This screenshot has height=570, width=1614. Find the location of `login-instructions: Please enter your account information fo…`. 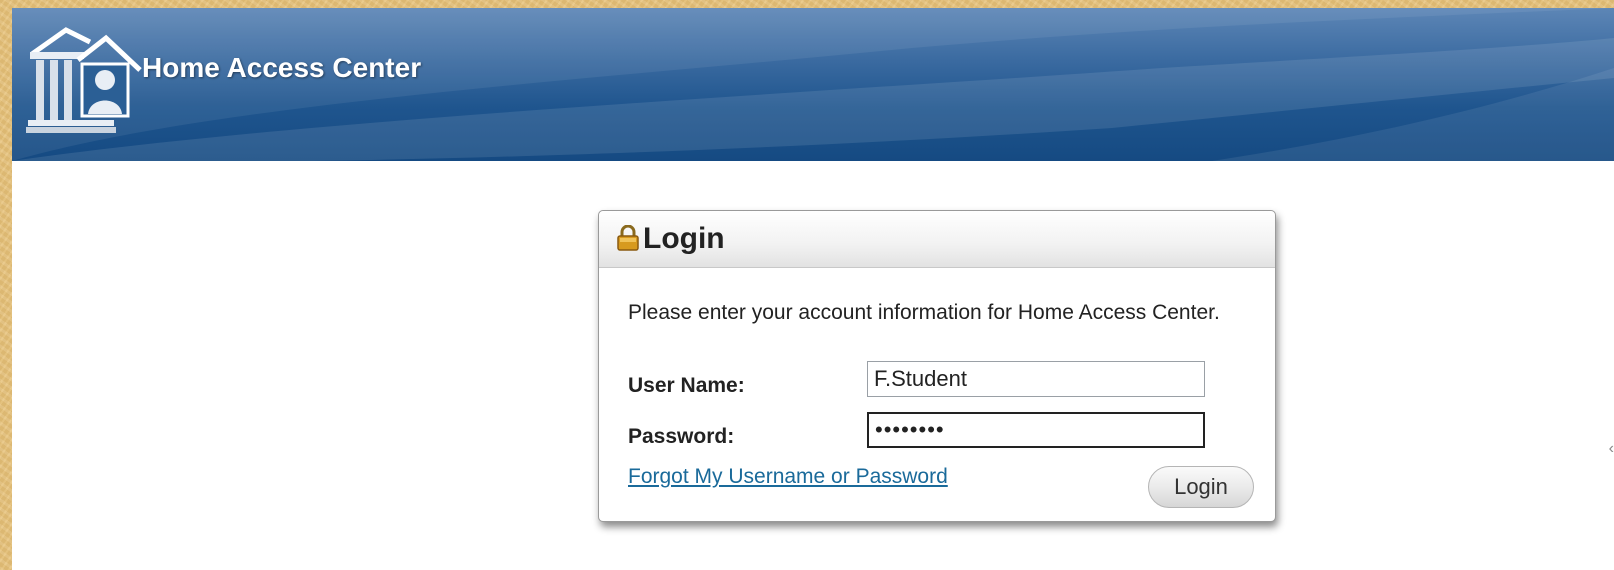

login-instructions: Please enter your account information fo… is located at coordinates (924, 312).